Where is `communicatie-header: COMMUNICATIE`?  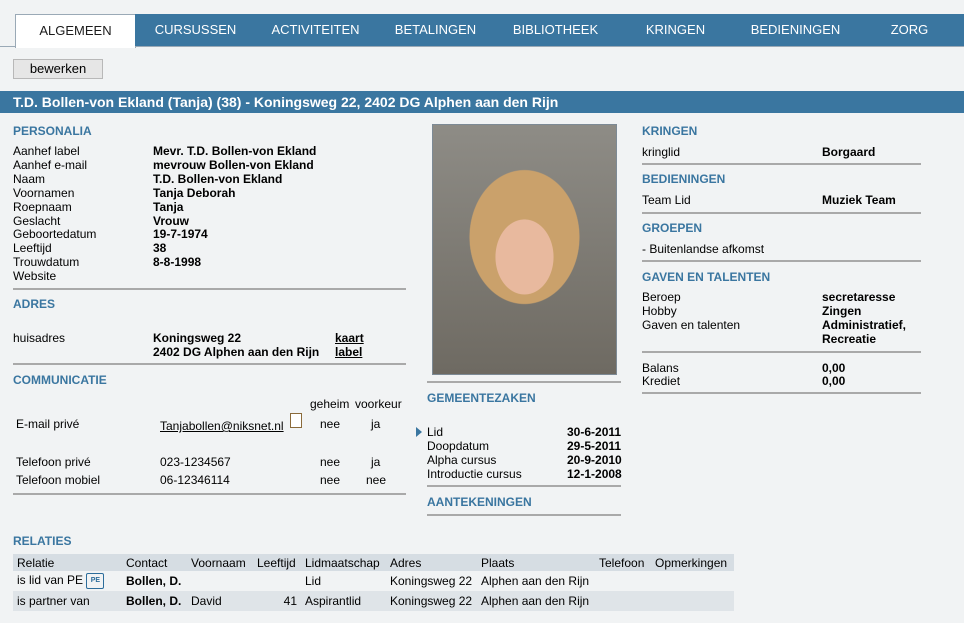
communicatie-header: COMMUNICATIE is located at coordinates (60, 380).